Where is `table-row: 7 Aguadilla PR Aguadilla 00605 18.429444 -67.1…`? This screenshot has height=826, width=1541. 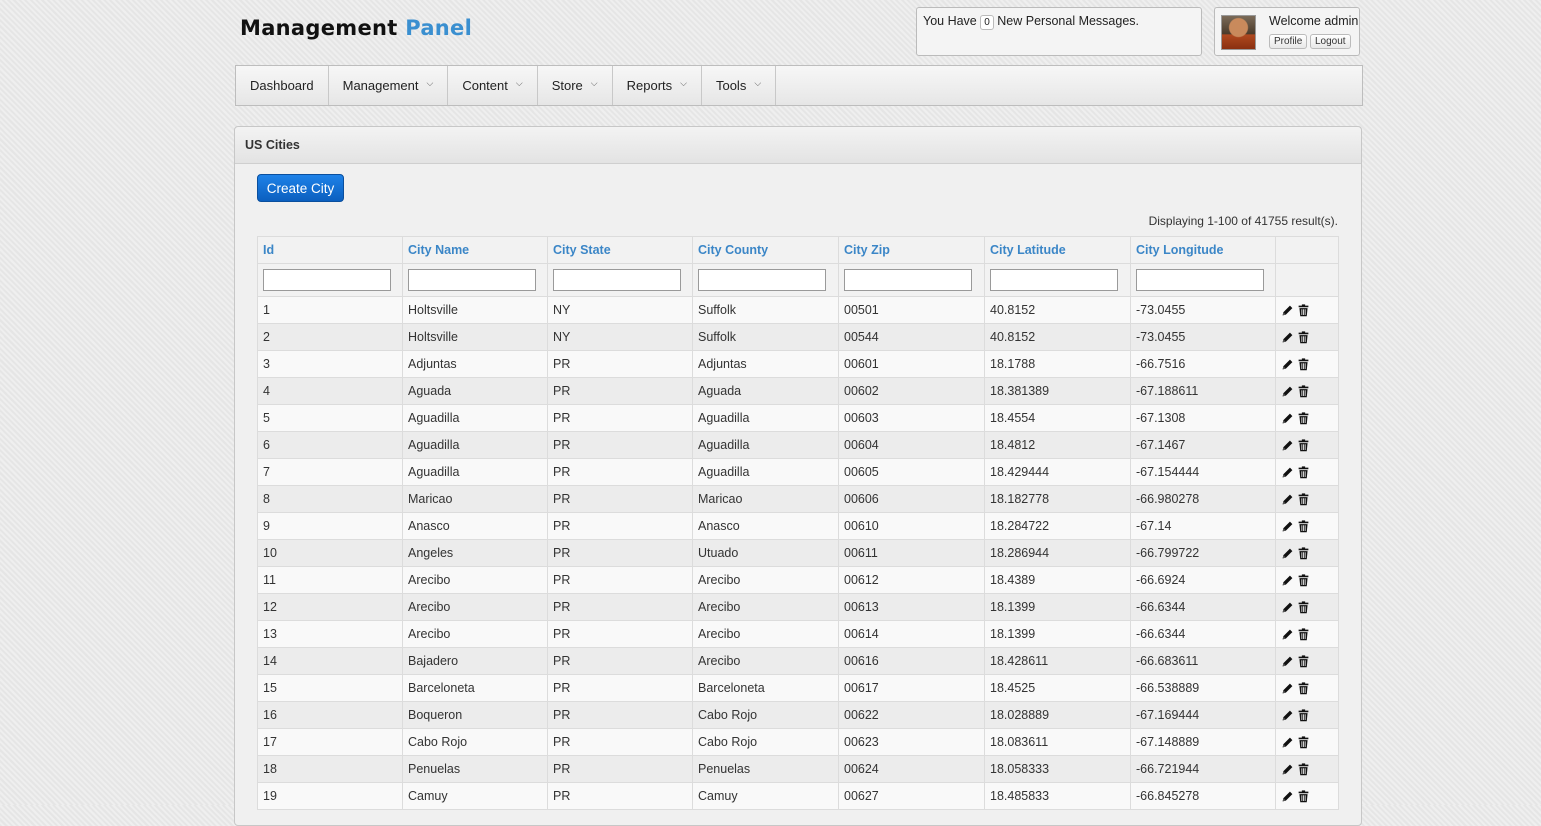
table-row: 7 Aguadilla PR Aguadilla 00605 18.429444 -67.1… is located at coordinates (798, 472).